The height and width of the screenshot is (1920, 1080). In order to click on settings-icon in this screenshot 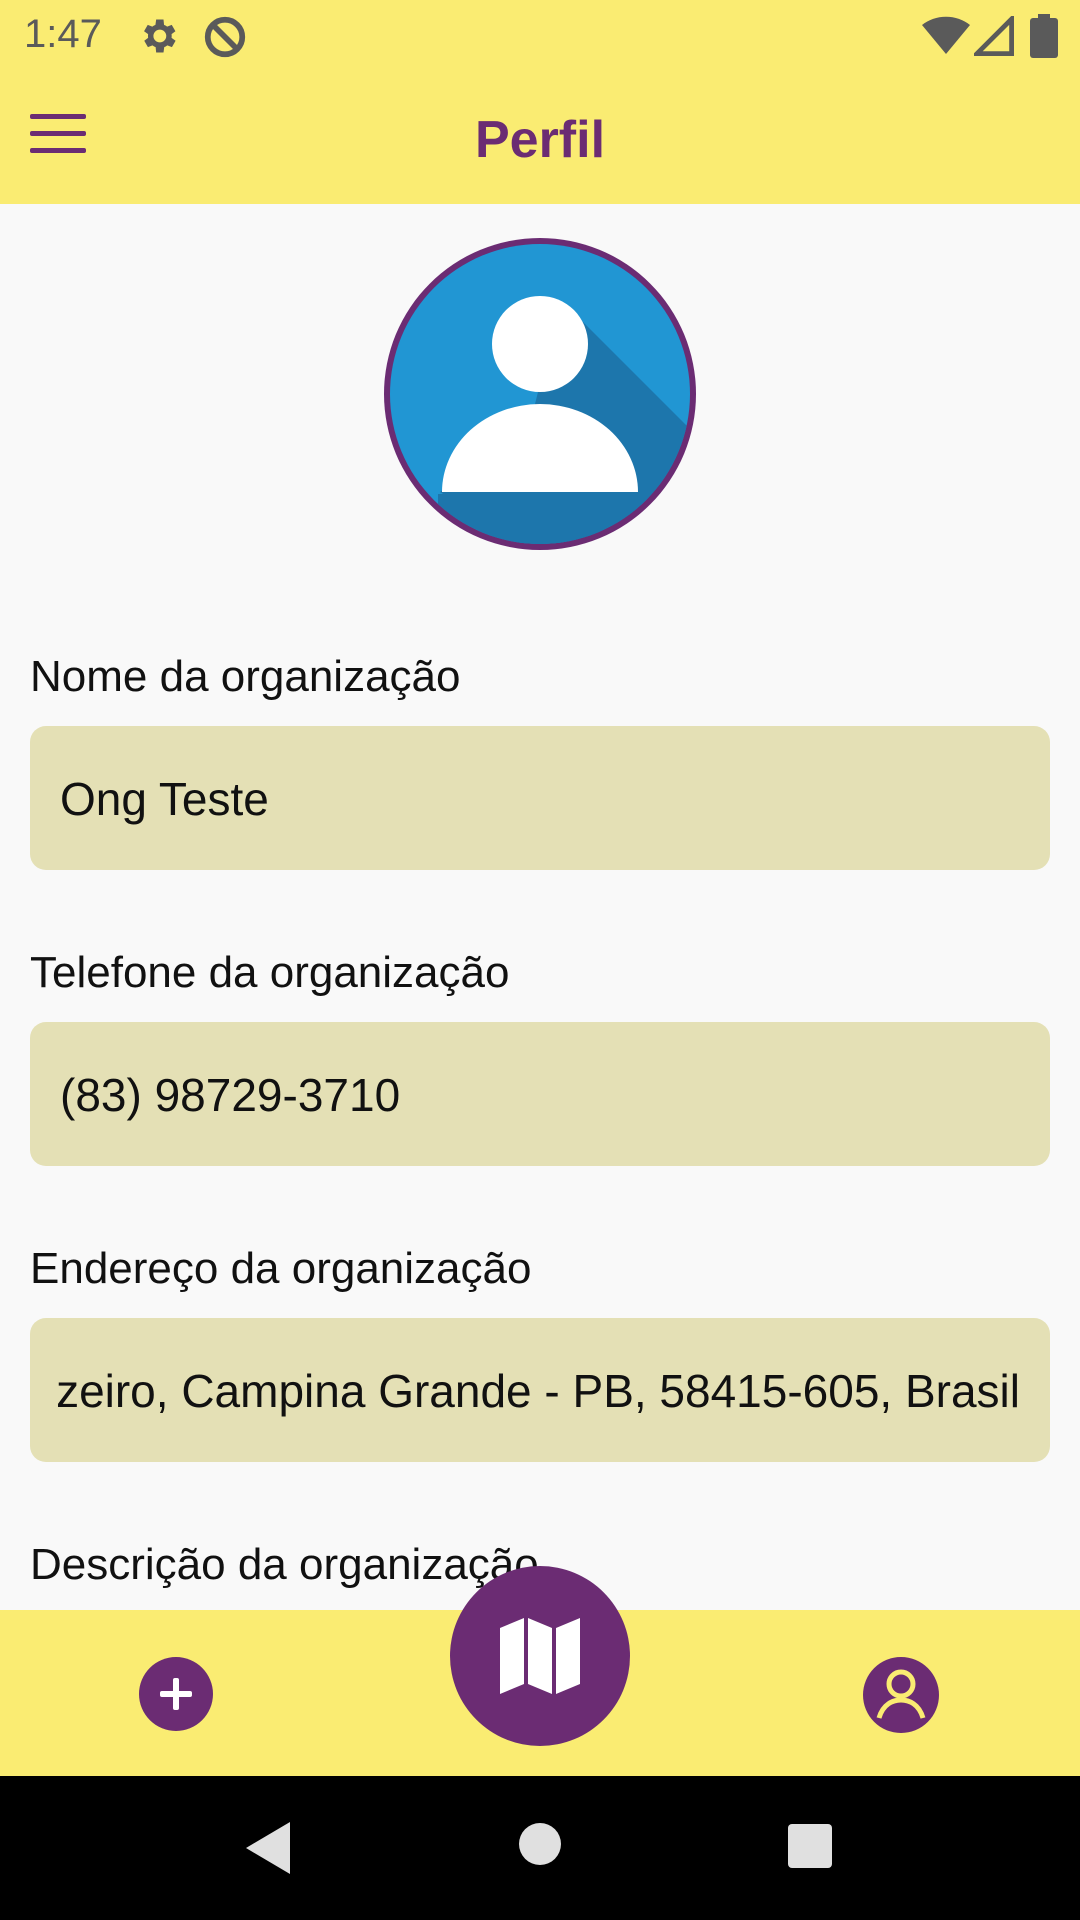, I will do `click(160, 36)`.